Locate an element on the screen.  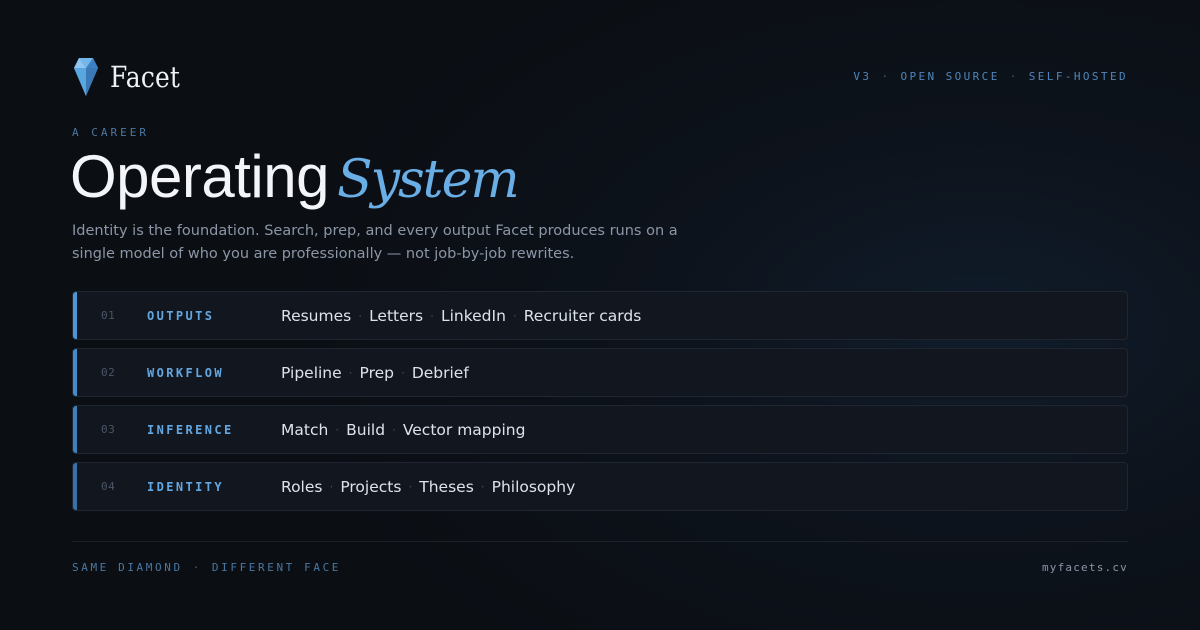
row-item: Prep is located at coordinates (376, 372).